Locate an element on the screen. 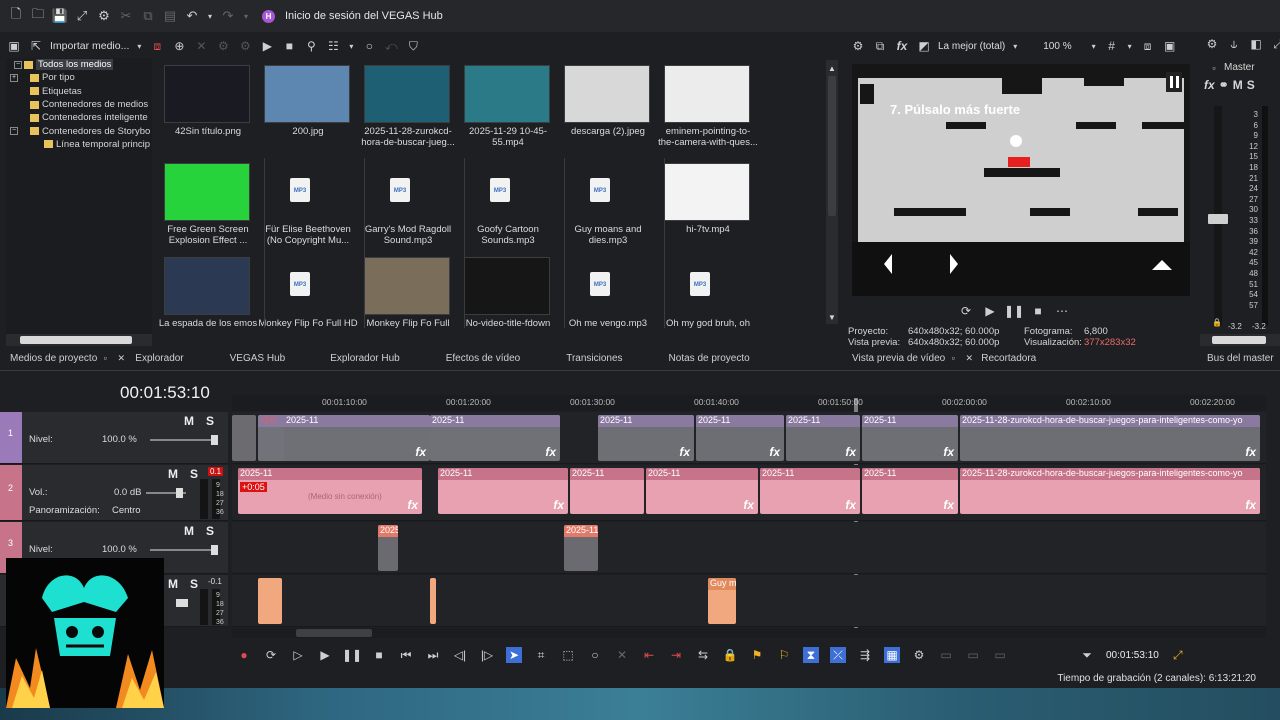 This screenshot has height=720, width=1280. master-fader is located at coordinates (1218, 219).